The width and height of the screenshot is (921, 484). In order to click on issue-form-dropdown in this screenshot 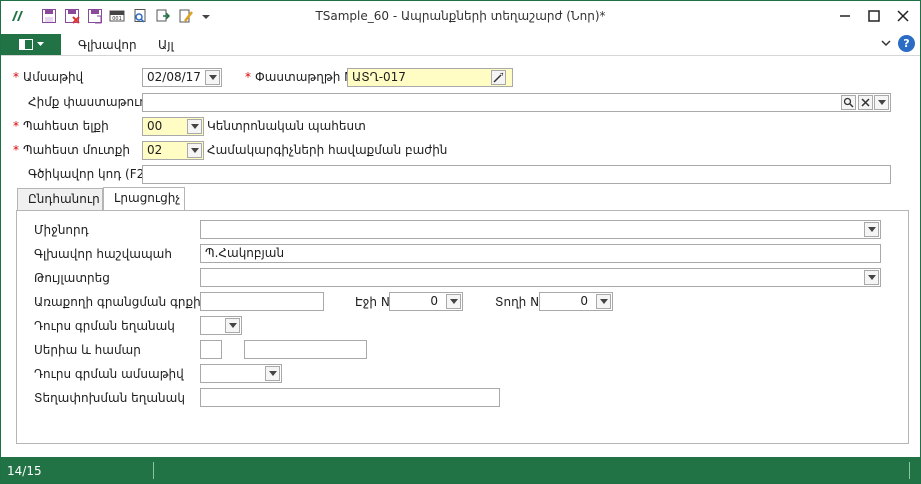, I will do `click(232, 325)`.